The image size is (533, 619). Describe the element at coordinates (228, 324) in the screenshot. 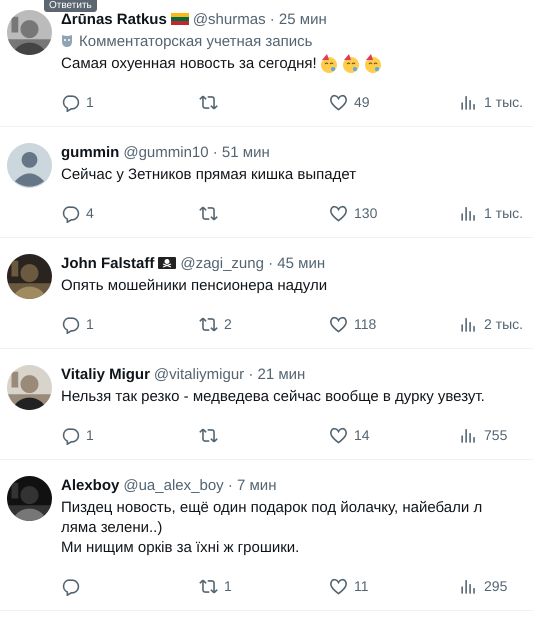

I see `repost-count: 2` at that location.